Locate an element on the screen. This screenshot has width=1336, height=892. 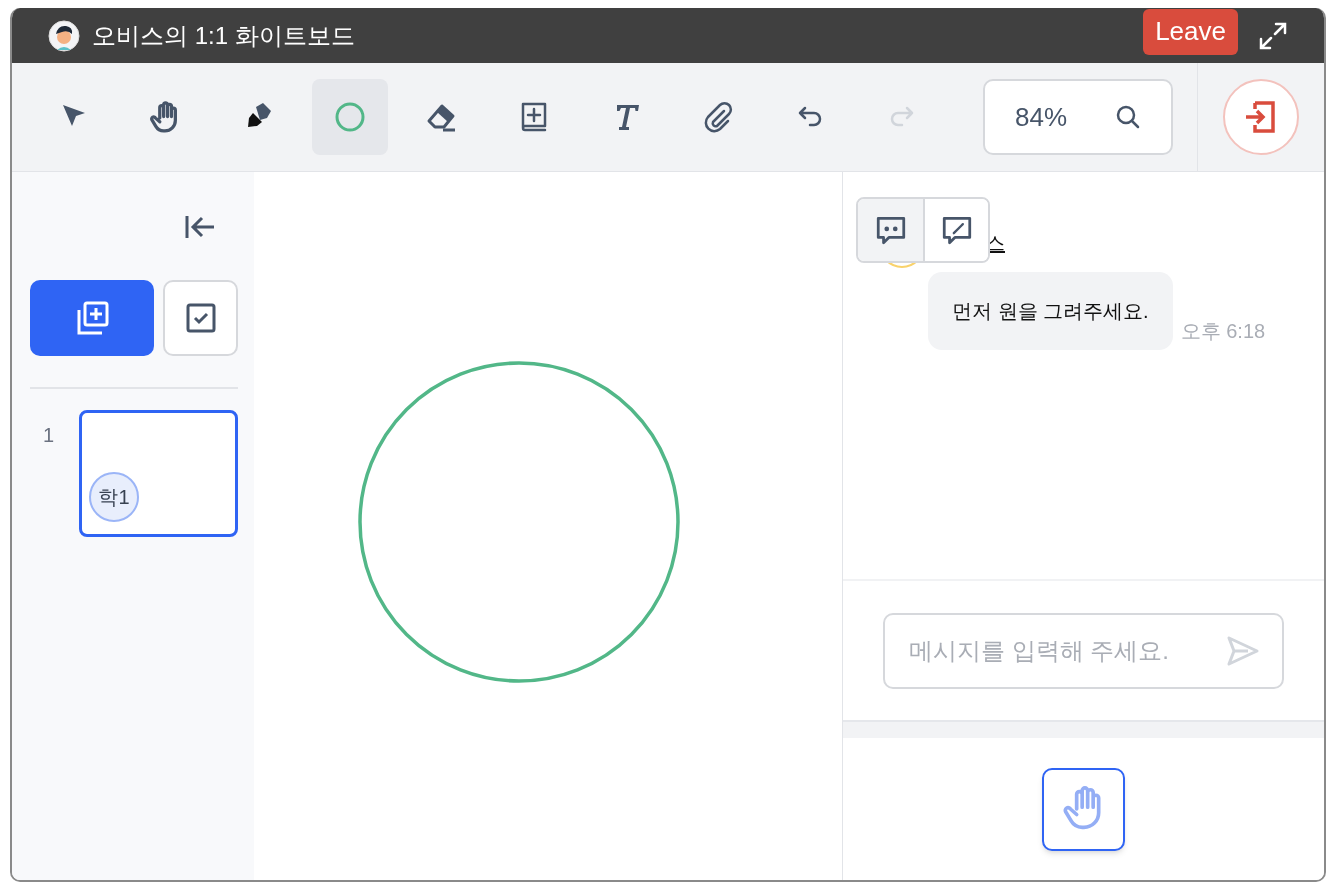
search-icon is located at coordinates (1128, 117).